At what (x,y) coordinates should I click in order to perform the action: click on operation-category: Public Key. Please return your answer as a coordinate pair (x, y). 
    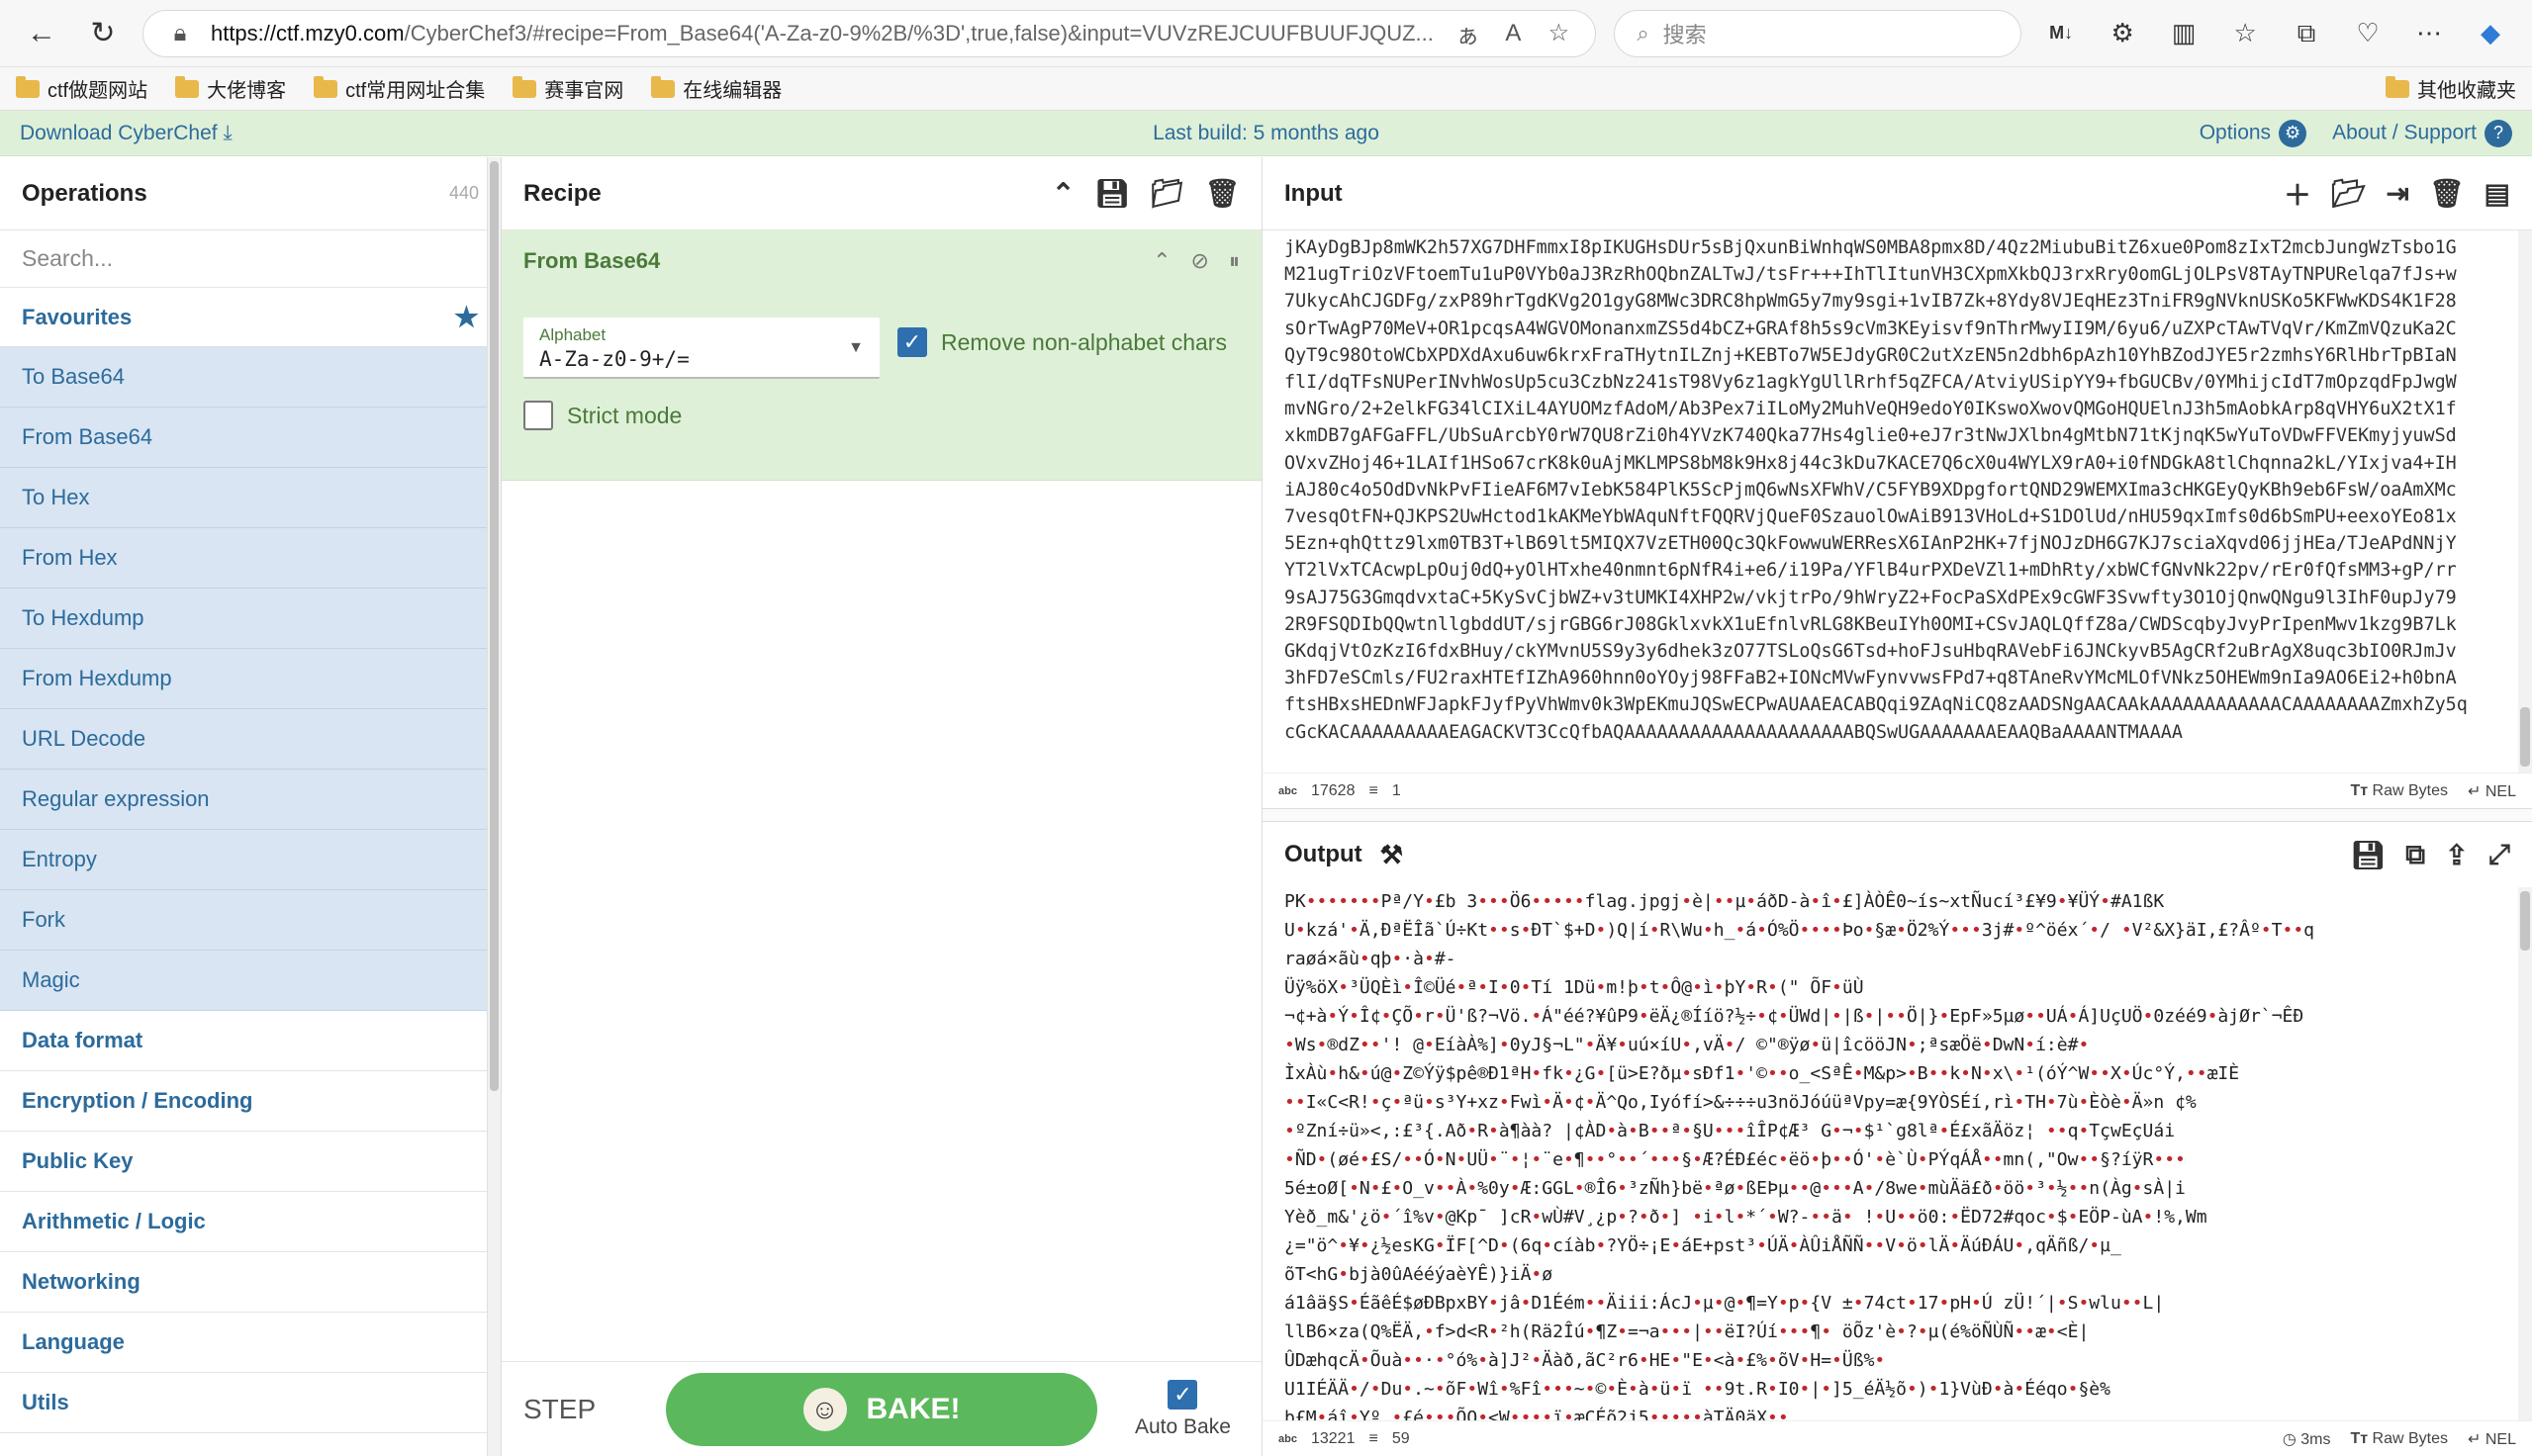
    Looking at the image, I should click on (250, 1162).